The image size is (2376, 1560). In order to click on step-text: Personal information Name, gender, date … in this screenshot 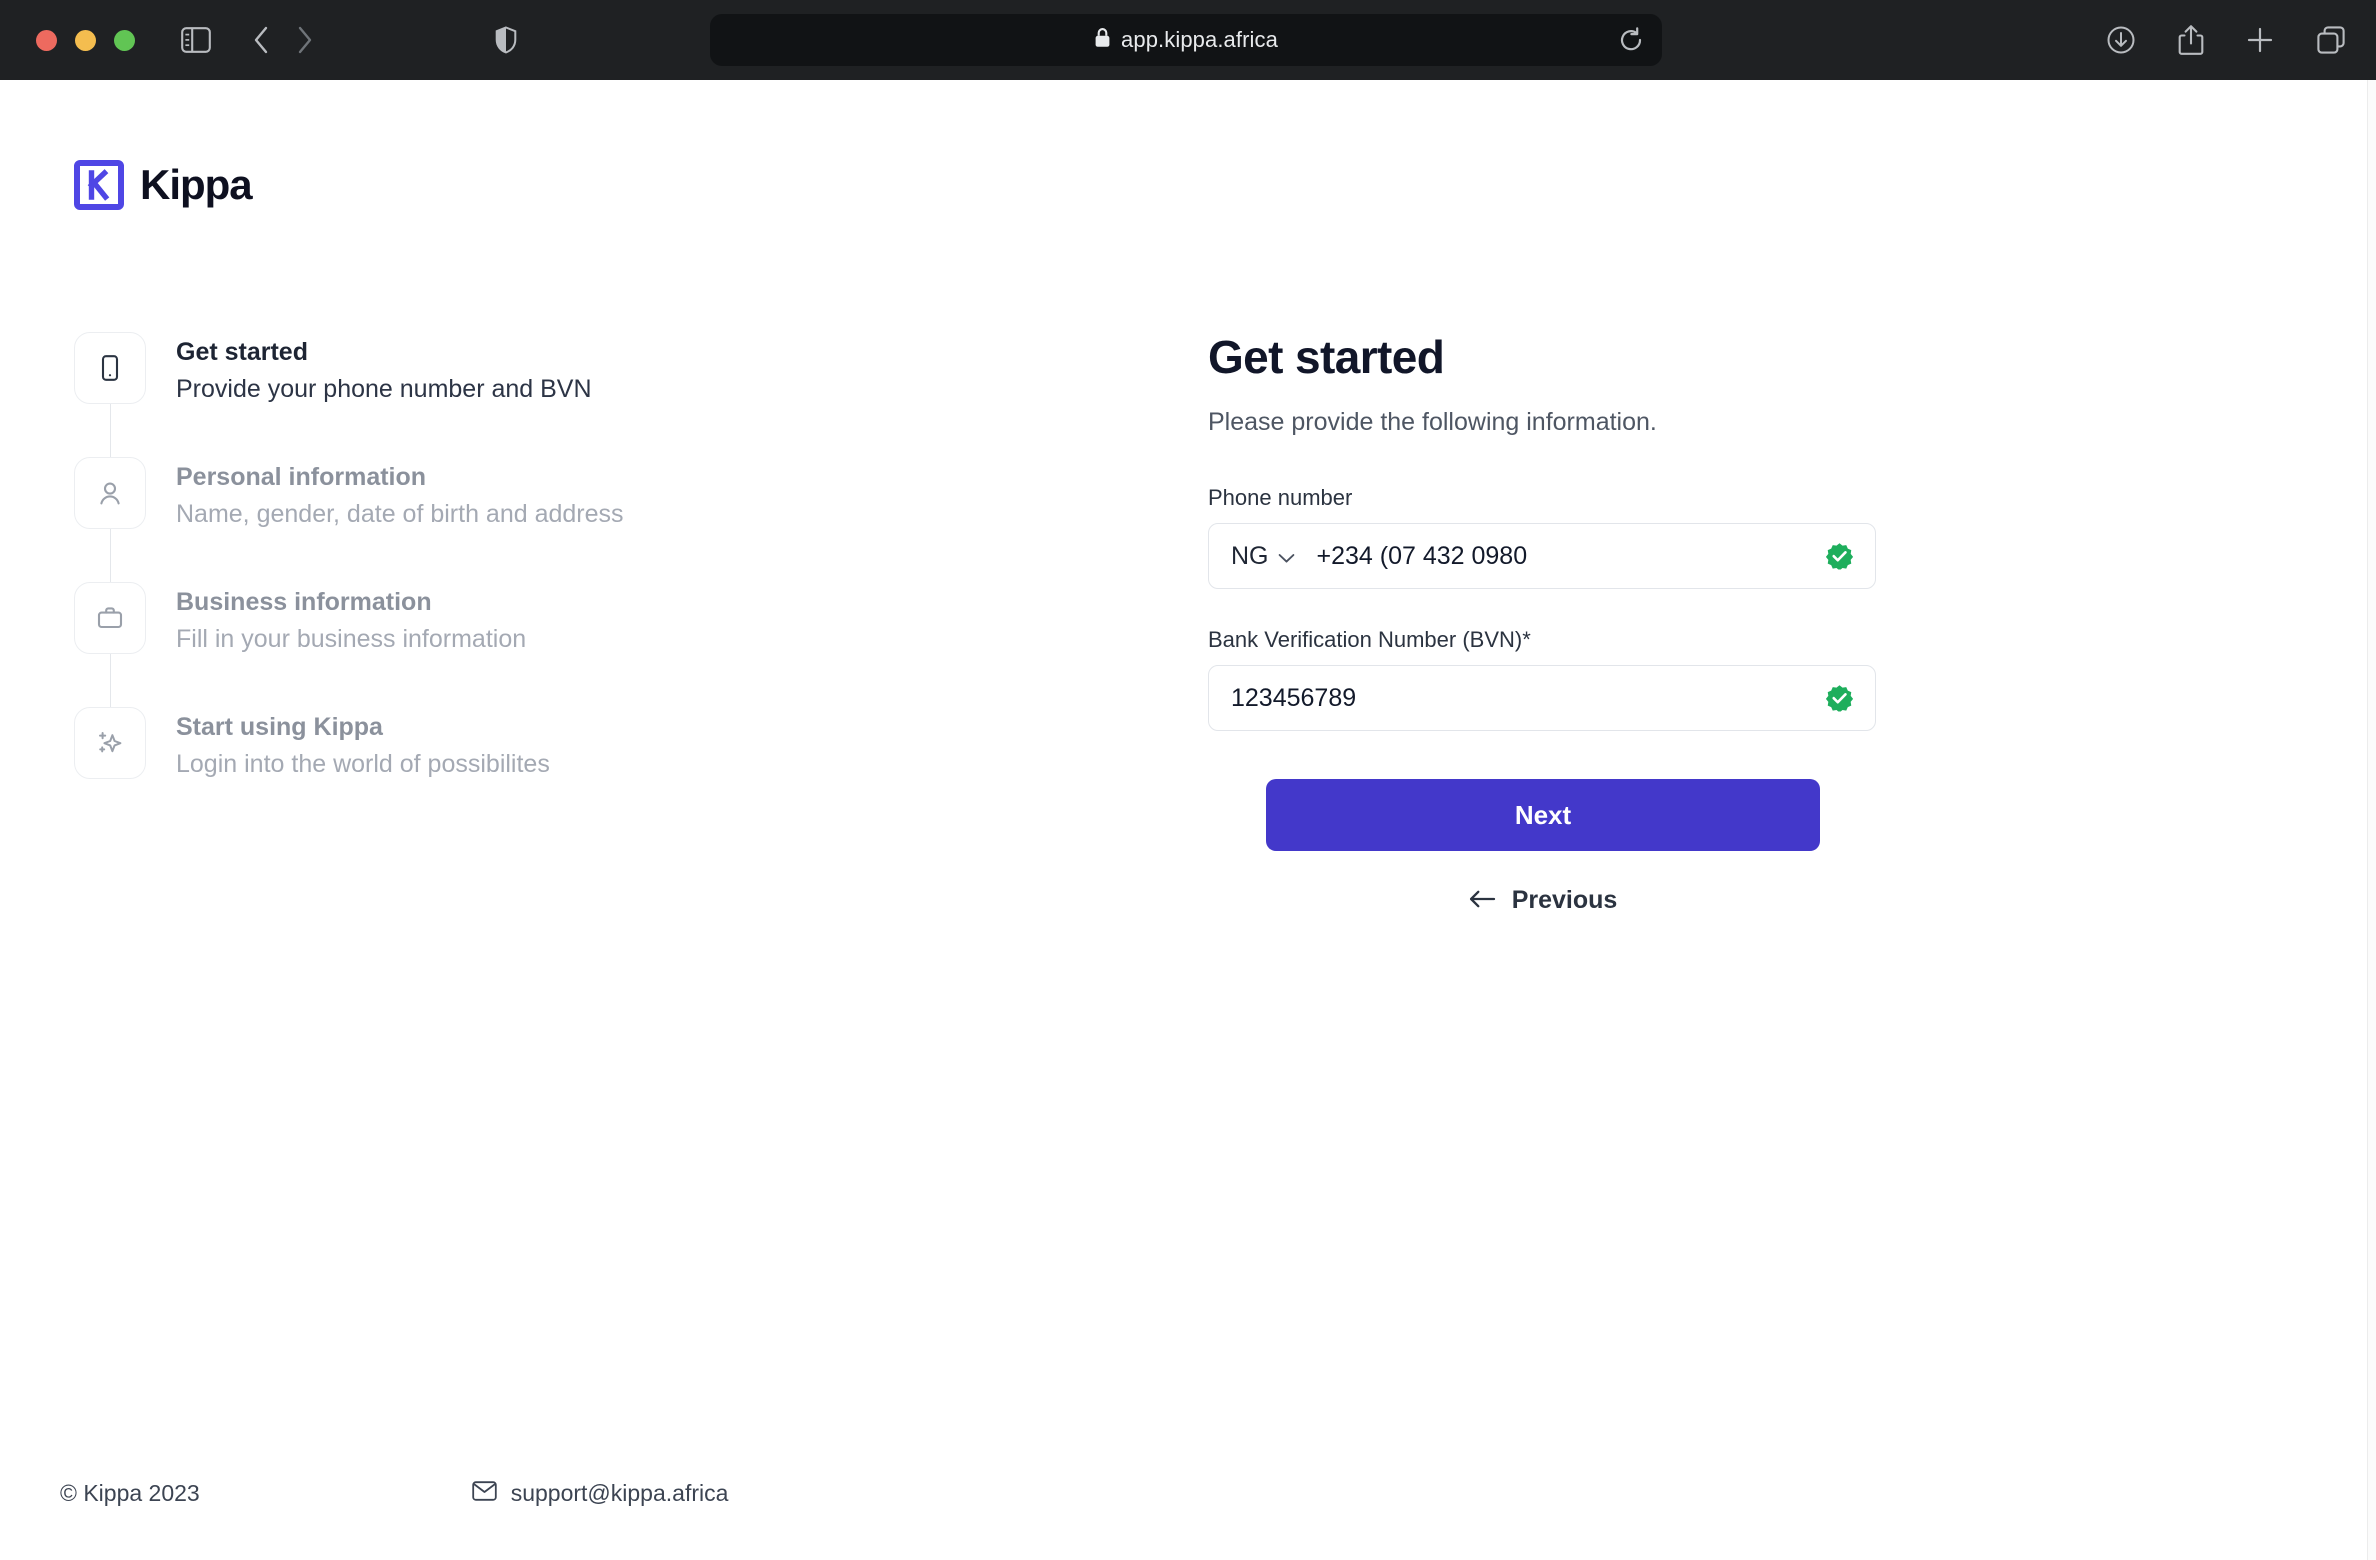, I will do `click(400, 494)`.